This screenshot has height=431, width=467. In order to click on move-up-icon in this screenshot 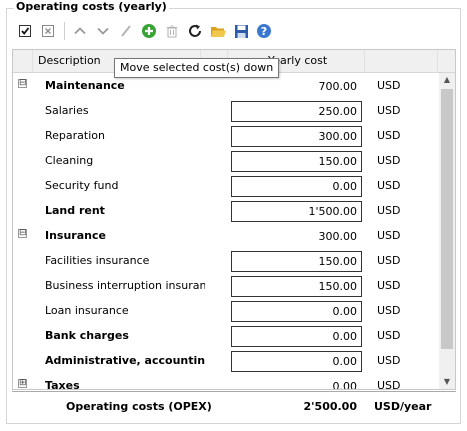, I will do `click(80, 31)`.